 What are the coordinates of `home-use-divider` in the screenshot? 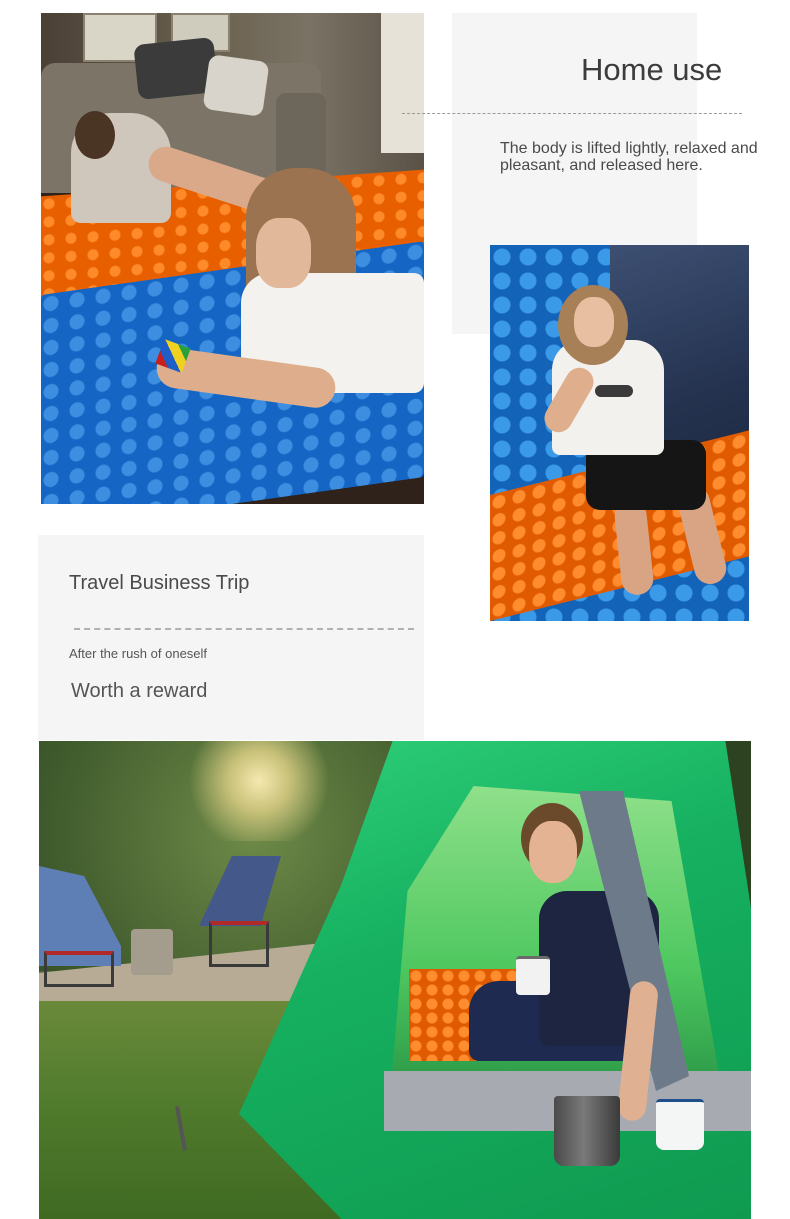 It's located at (572, 113).